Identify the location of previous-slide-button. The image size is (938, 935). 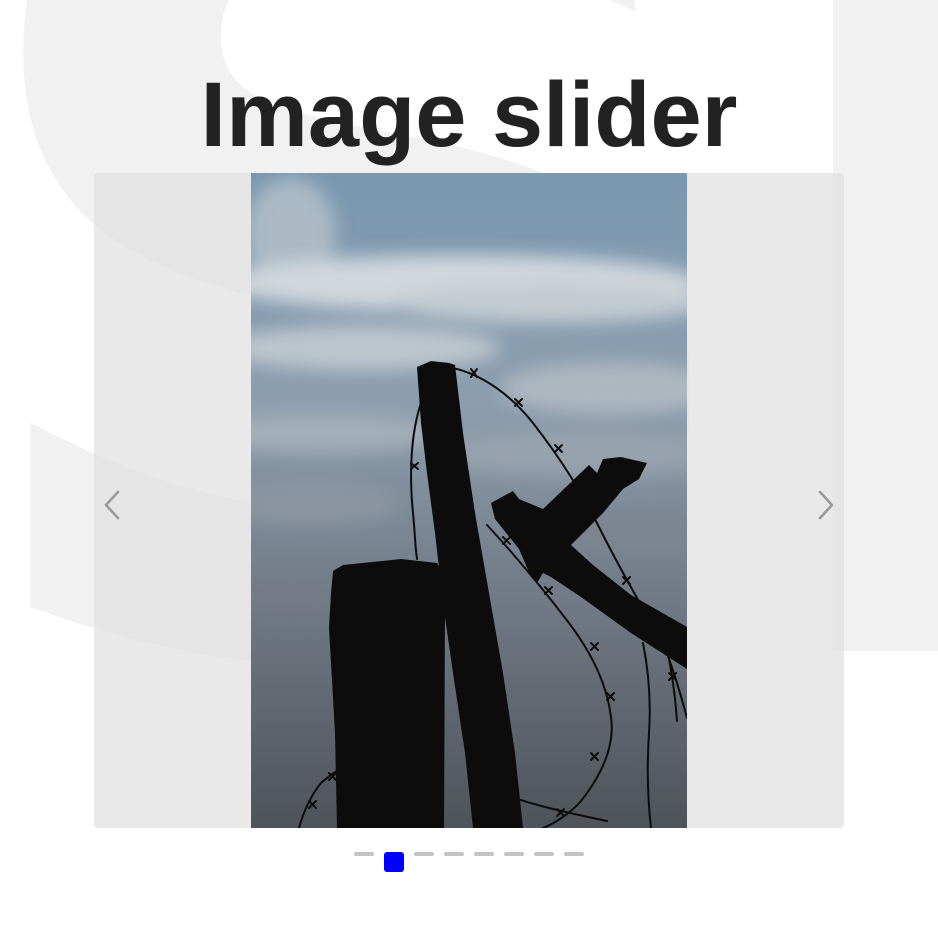
(112, 505).